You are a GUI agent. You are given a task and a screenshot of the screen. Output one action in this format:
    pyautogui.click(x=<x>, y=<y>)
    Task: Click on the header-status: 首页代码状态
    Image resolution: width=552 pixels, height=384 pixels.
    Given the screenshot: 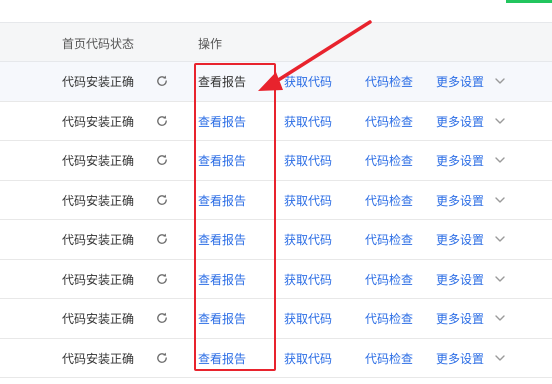 What is the action you would take?
    pyautogui.click(x=98, y=44)
    